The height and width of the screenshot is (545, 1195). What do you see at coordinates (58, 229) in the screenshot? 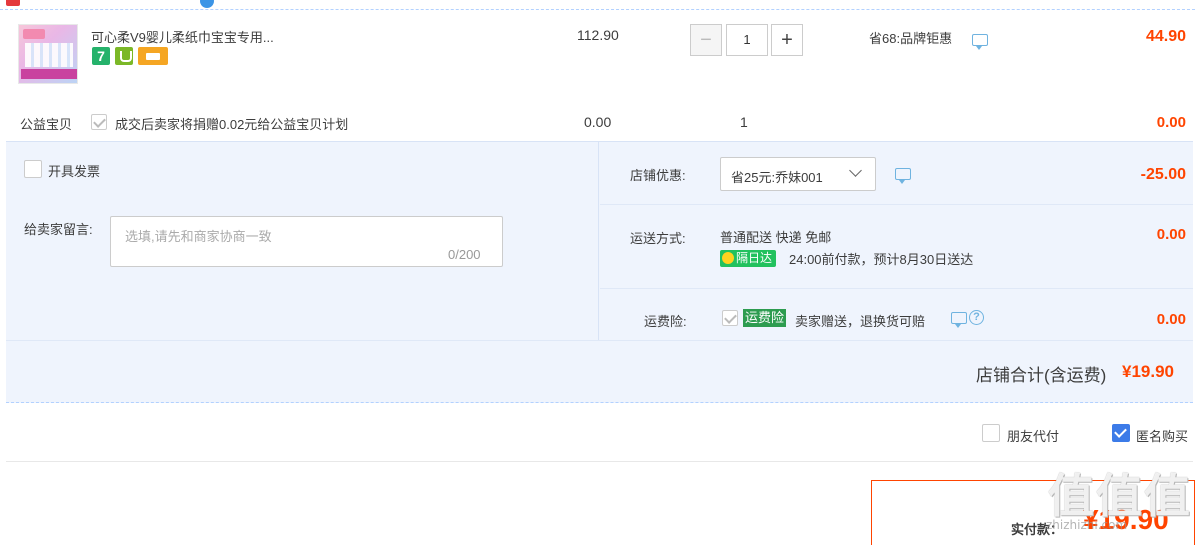
I see `message-label: 给卖家留言:` at bounding box center [58, 229].